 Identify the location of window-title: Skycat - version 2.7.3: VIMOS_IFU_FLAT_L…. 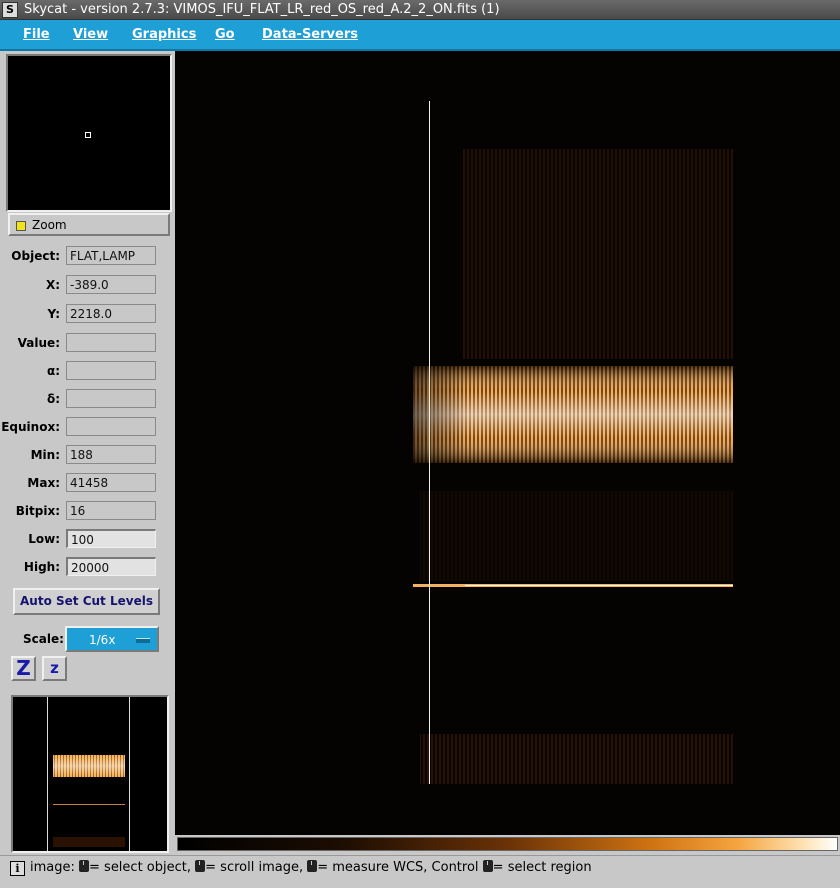
(262, 9).